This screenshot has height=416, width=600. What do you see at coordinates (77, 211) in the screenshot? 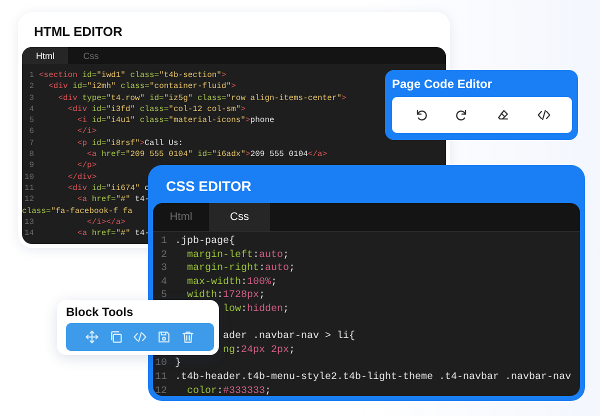
I see `code-line: class="fa-facebook-f fa` at bounding box center [77, 211].